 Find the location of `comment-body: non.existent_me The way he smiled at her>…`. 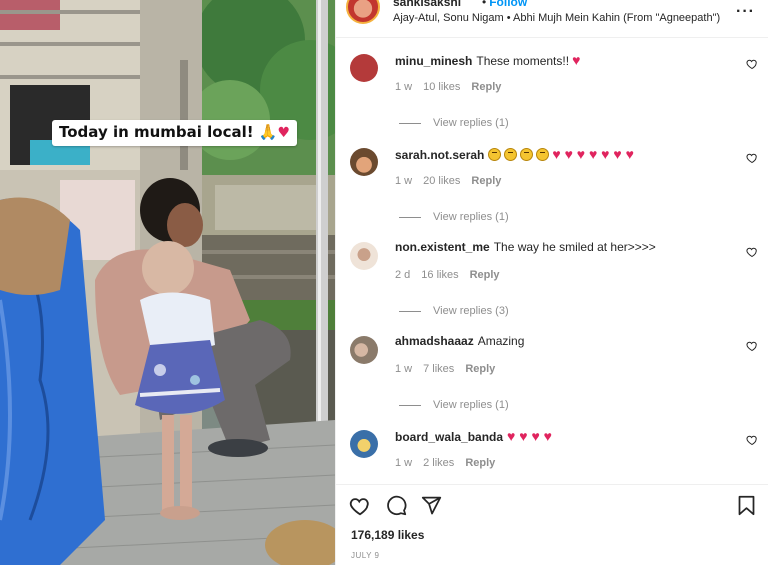

comment-body: non.existent_me The way he smiled at her>… is located at coordinates (525, 247).